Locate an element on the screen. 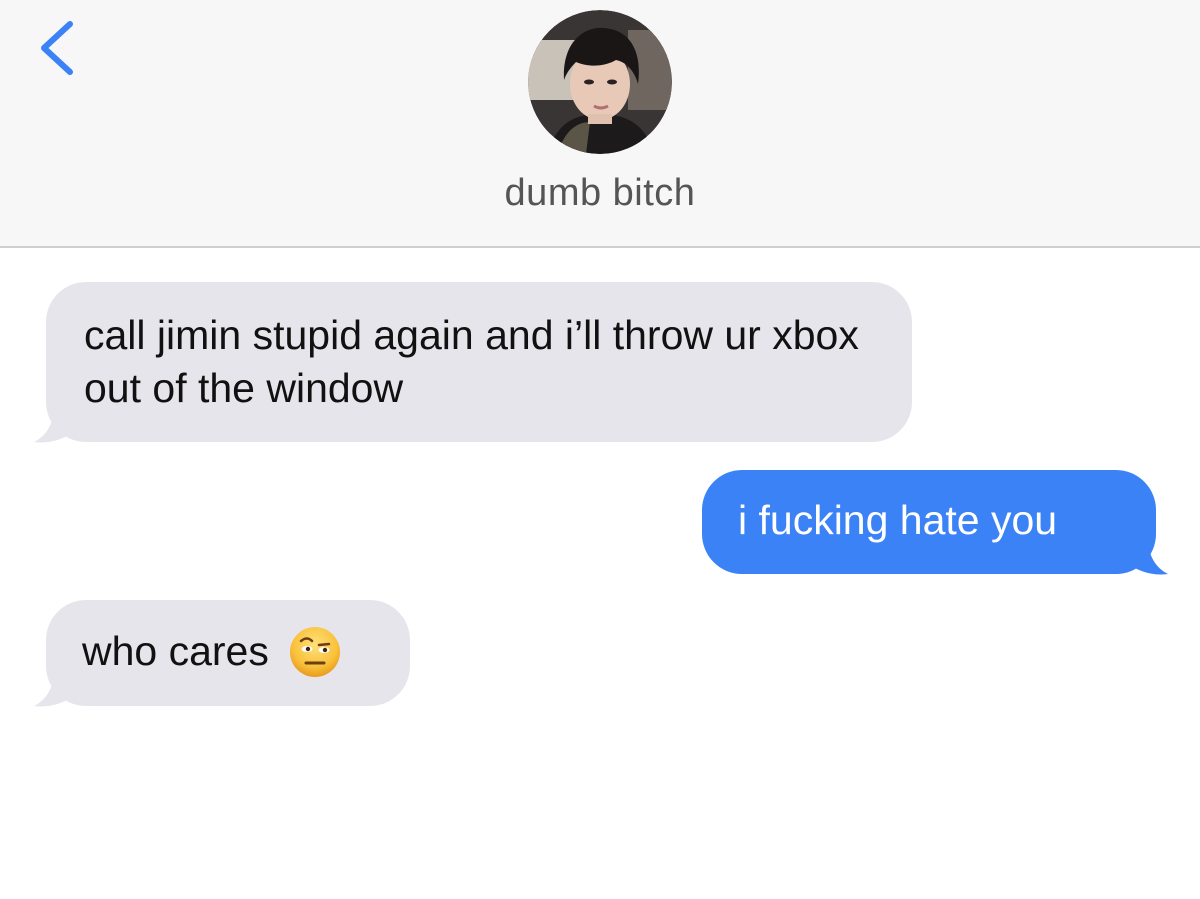 The image size is (1200, 899). contact-photo is located at coordinates (600, 82).